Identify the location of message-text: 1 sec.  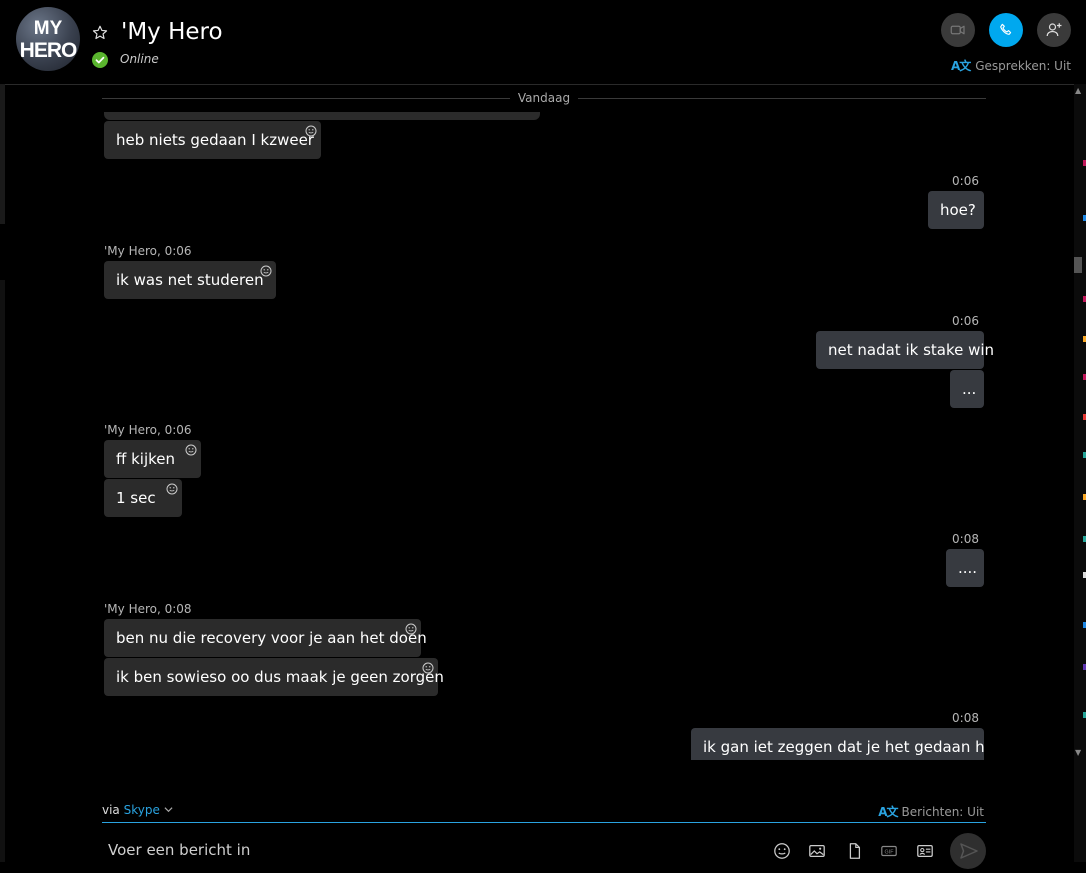
(136, 498).